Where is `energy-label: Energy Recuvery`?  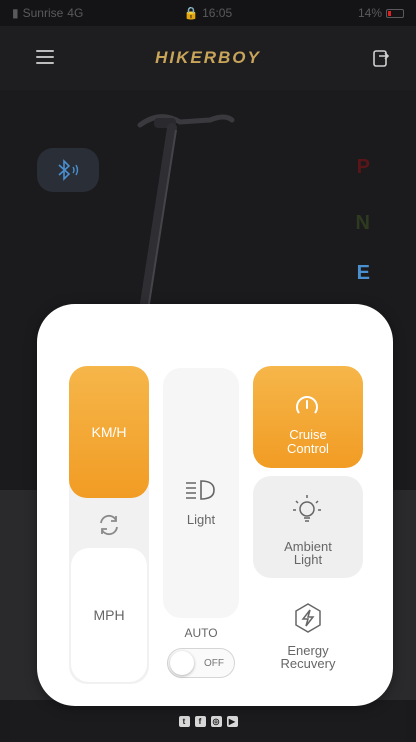
energy-label: Energy Recuvery is located at coordinates (308, 657).